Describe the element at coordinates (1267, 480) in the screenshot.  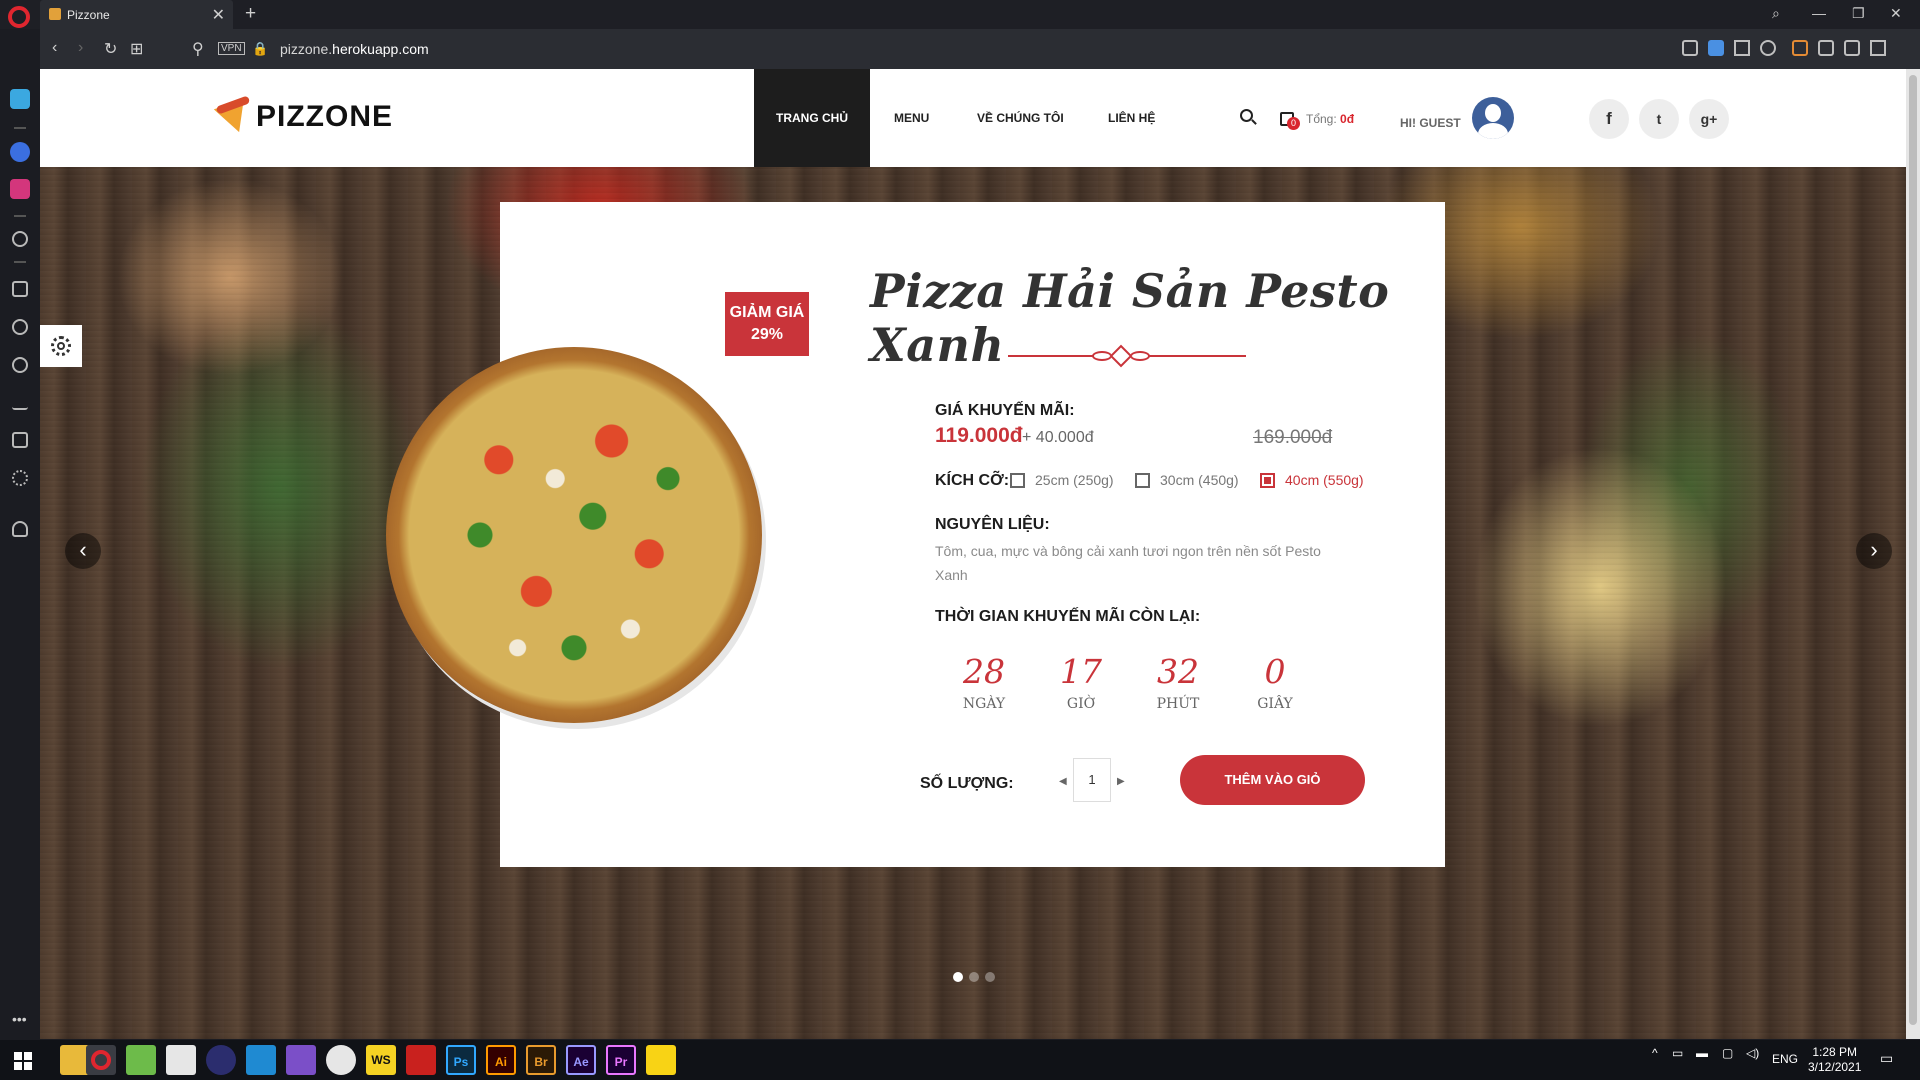
I see `size-checkbox-checked` at that location.